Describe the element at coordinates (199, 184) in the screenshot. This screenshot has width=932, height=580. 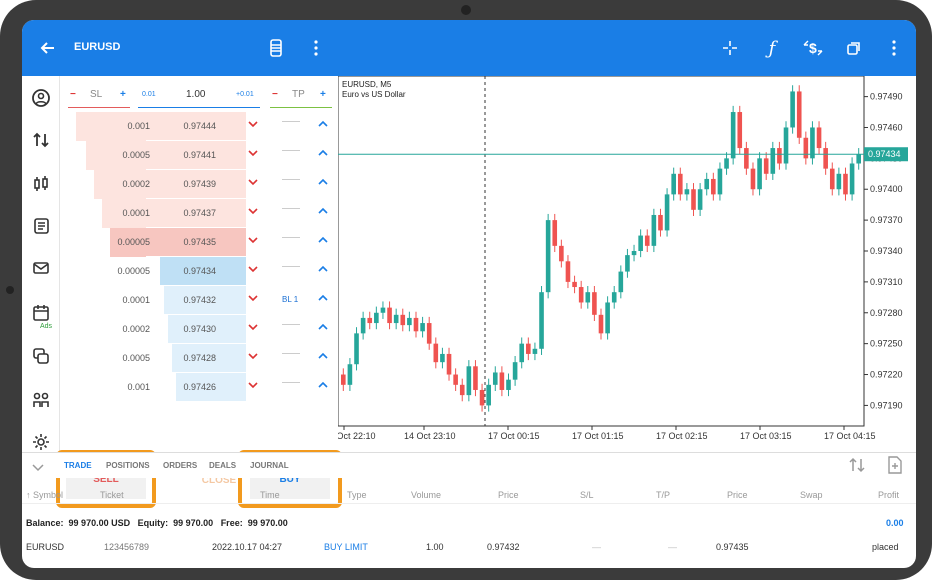
I see `depth-row: 0.0002 0.97439` at that location.